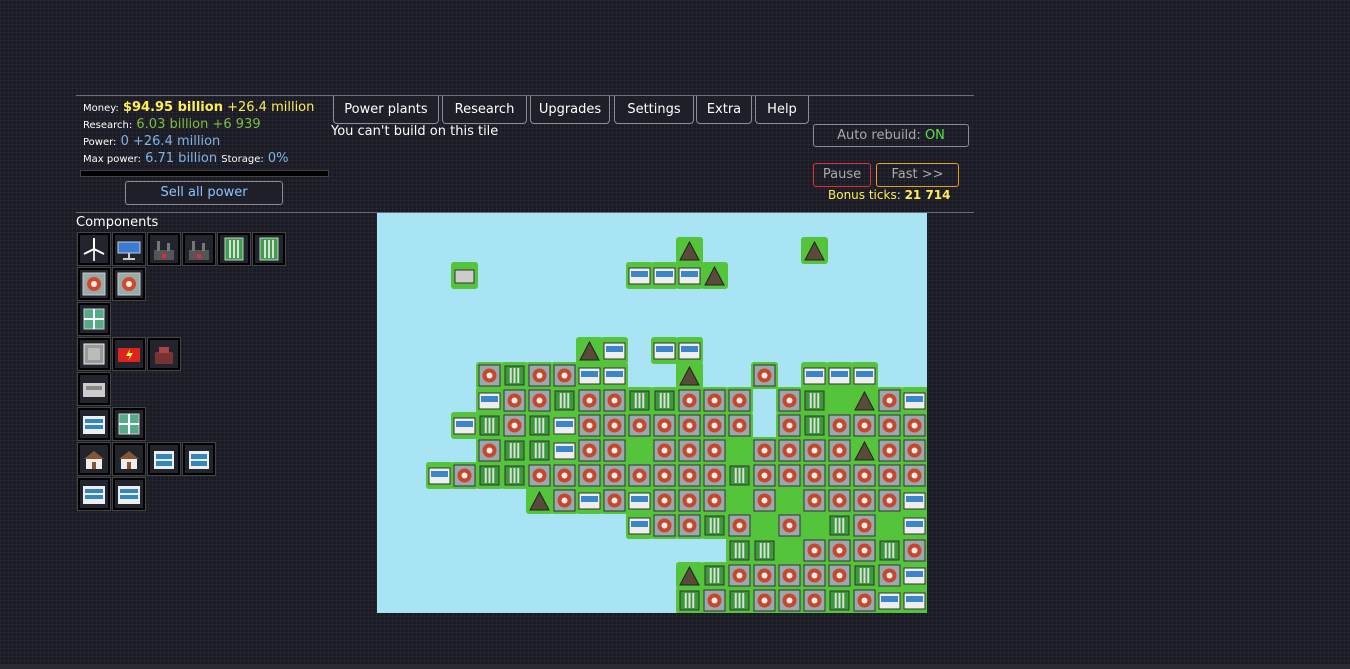 Image resolution: width=1350 pixels, height=669 pixels. Describe the element at coordinates (464, 275) in the screenshot. I see `map-tile-office` at that location.